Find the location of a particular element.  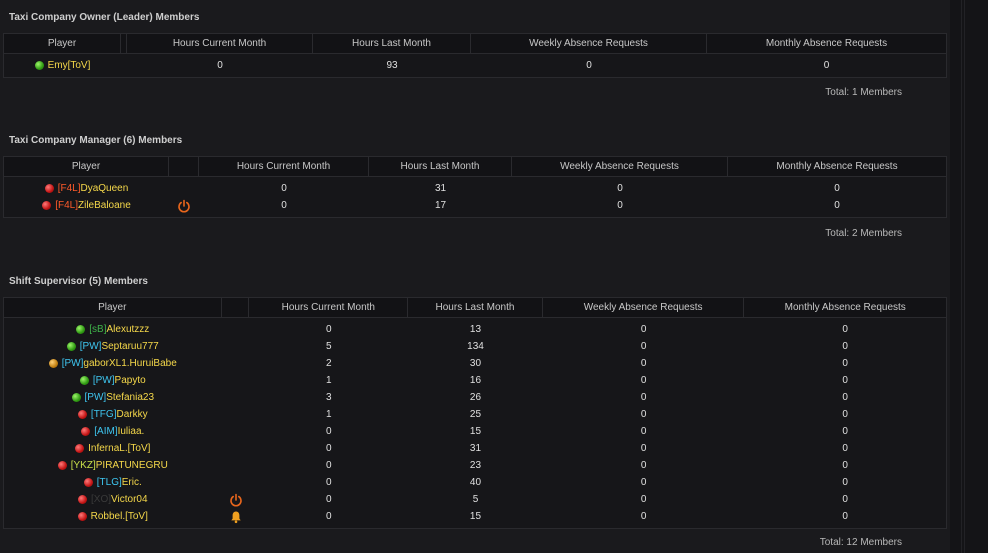

clan-tag: [F4L] is located at coordinates (69, 188).